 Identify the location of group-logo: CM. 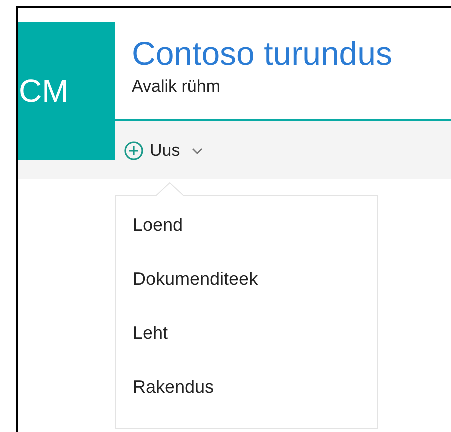
(66, 91).